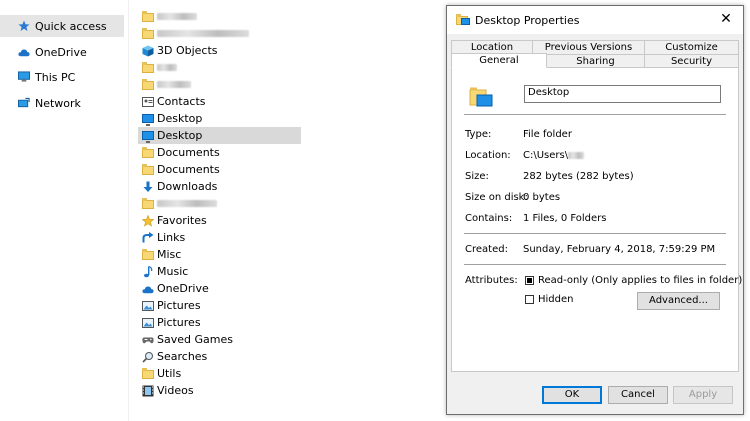  Describe the element at coordinates (542, 197) in the screenshot. I see `size-on-disk-value: 0 bytes` at that location.